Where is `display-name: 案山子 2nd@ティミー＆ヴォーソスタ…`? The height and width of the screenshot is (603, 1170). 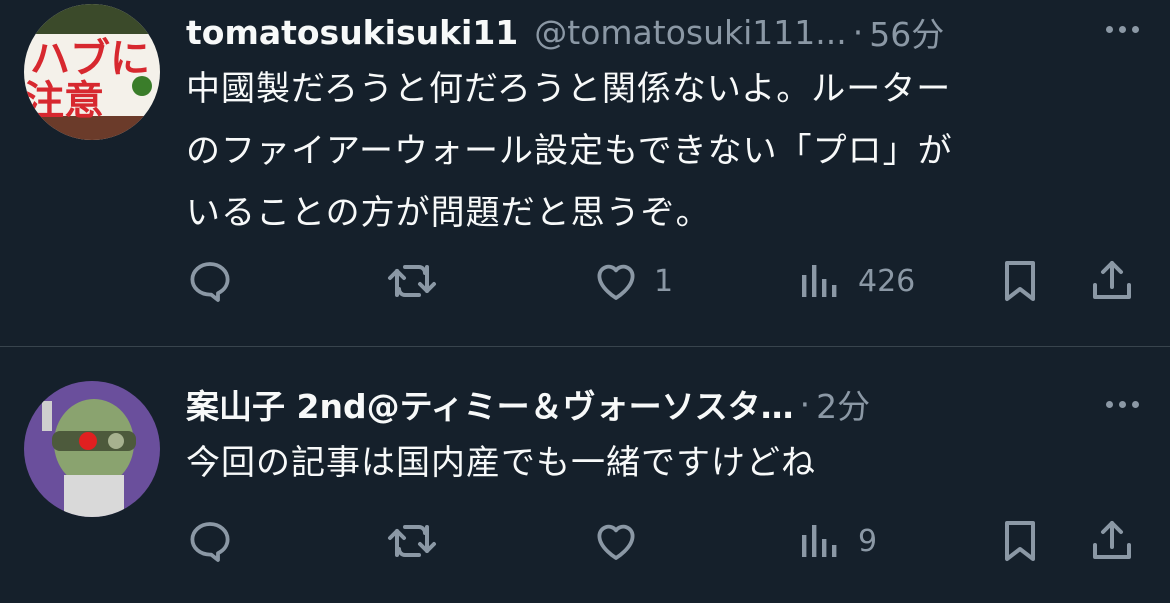 display-name: 案山子 2nd@ティミー＆ヴォーソスタ… is located at coordinates (490, 404).